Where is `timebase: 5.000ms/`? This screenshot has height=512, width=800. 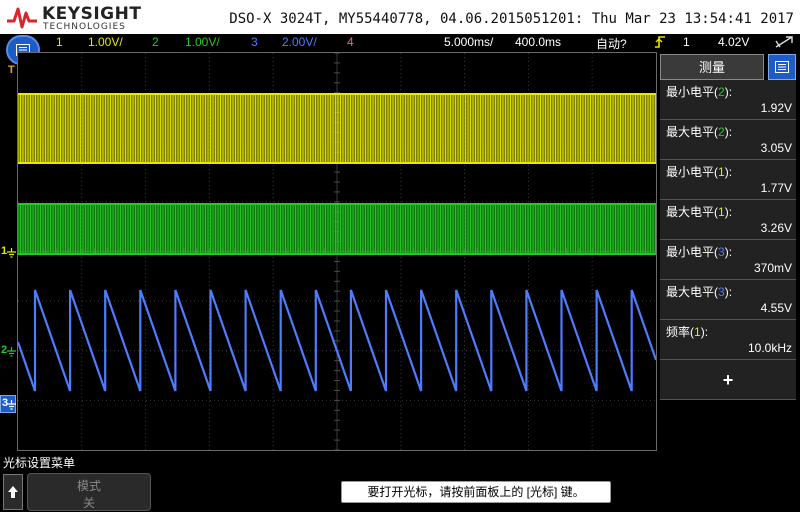 timebase: 5.000ms/ is located at coordinates (468, 42).